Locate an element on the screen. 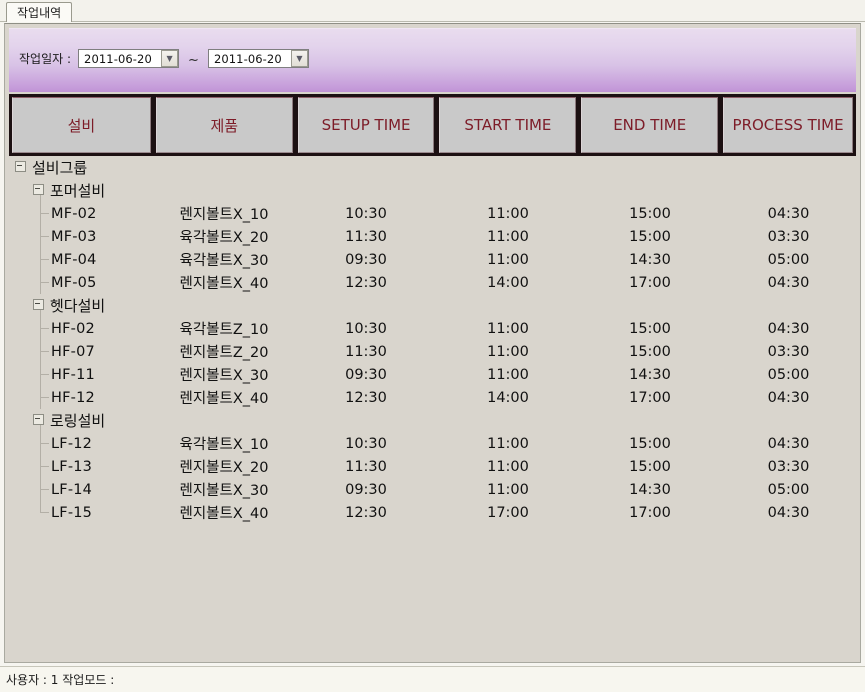 The height and width of the screenshot is (692, 865). cell-equip: MF-04 is located at coordinates (81, 260).